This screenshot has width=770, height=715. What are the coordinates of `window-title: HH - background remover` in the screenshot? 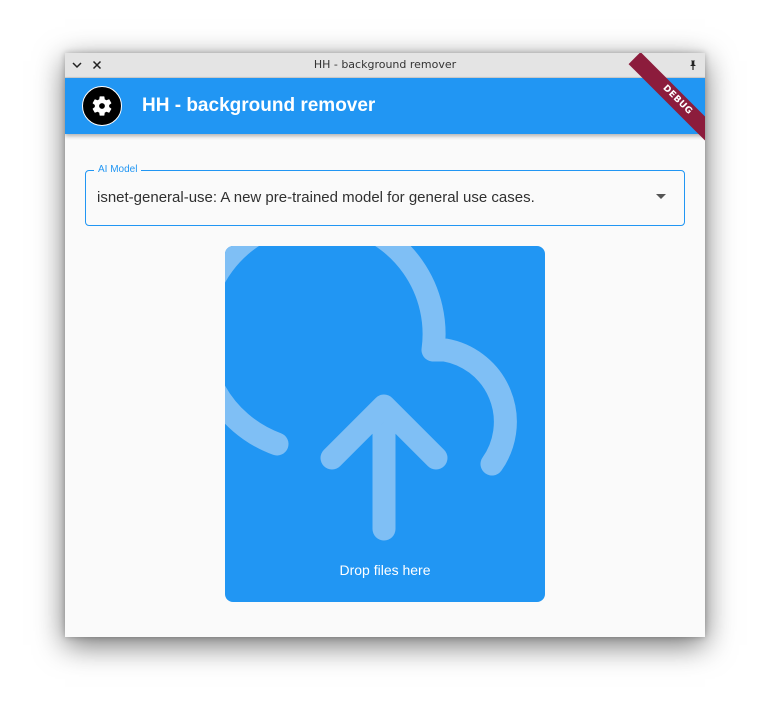 It's located at (385, 64).